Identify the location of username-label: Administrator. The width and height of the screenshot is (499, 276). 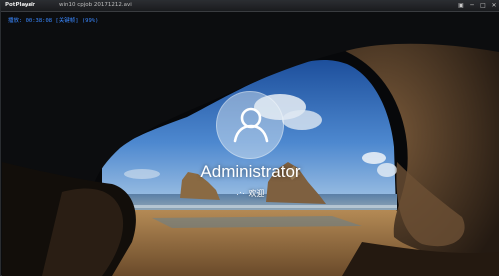
(250, 171).